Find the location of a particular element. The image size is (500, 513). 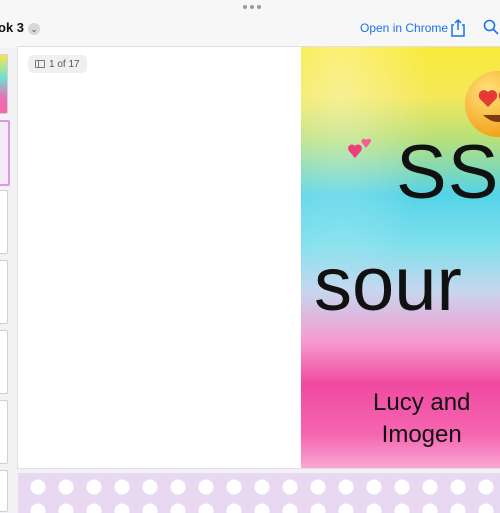

authors-line1: Lucy and is located at coordinates (422, 402).